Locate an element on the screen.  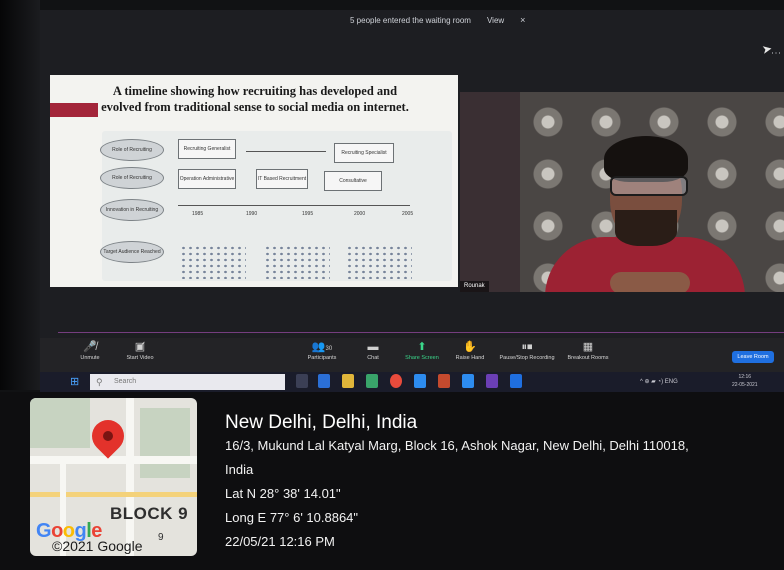
participant-video: Rounak is located at coordinates (622, 192).